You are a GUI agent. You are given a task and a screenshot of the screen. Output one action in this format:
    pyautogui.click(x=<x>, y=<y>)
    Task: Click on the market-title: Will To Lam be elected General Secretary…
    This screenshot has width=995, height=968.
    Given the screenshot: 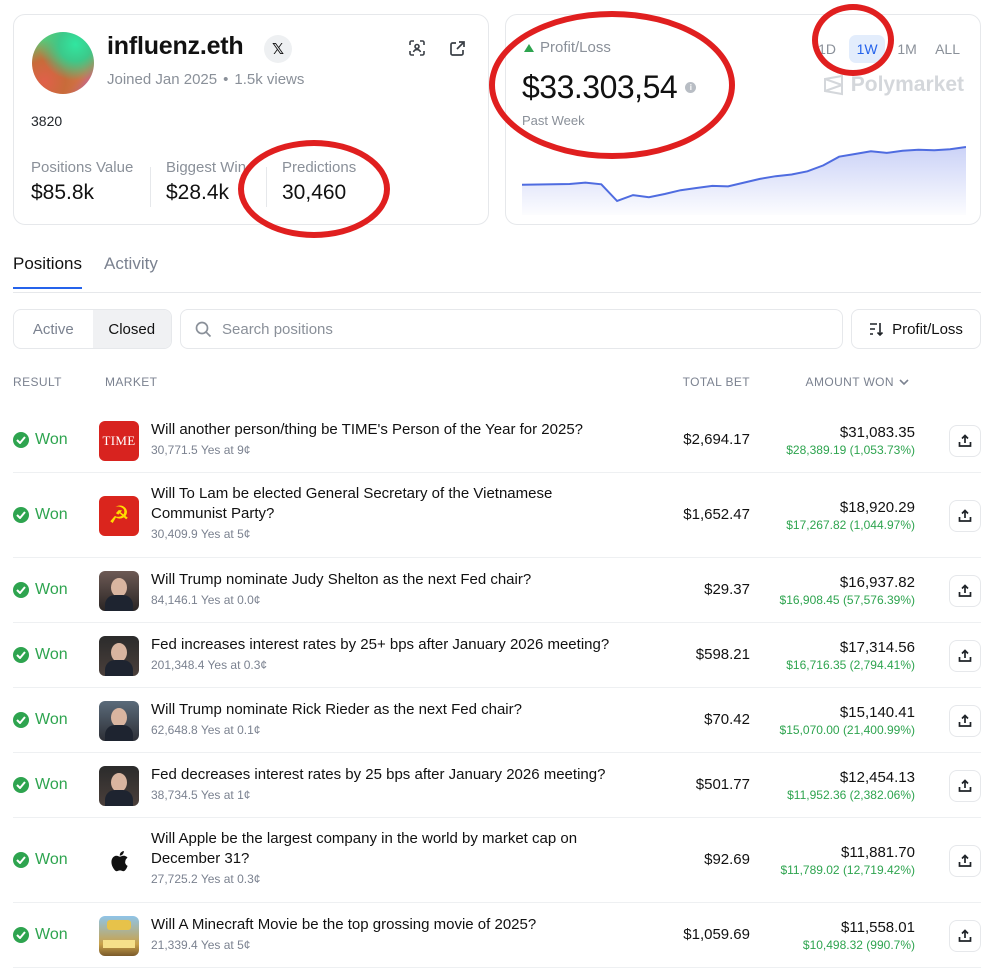 What is the action you would take?
    pyautogui.click(x=391, y=513)
    